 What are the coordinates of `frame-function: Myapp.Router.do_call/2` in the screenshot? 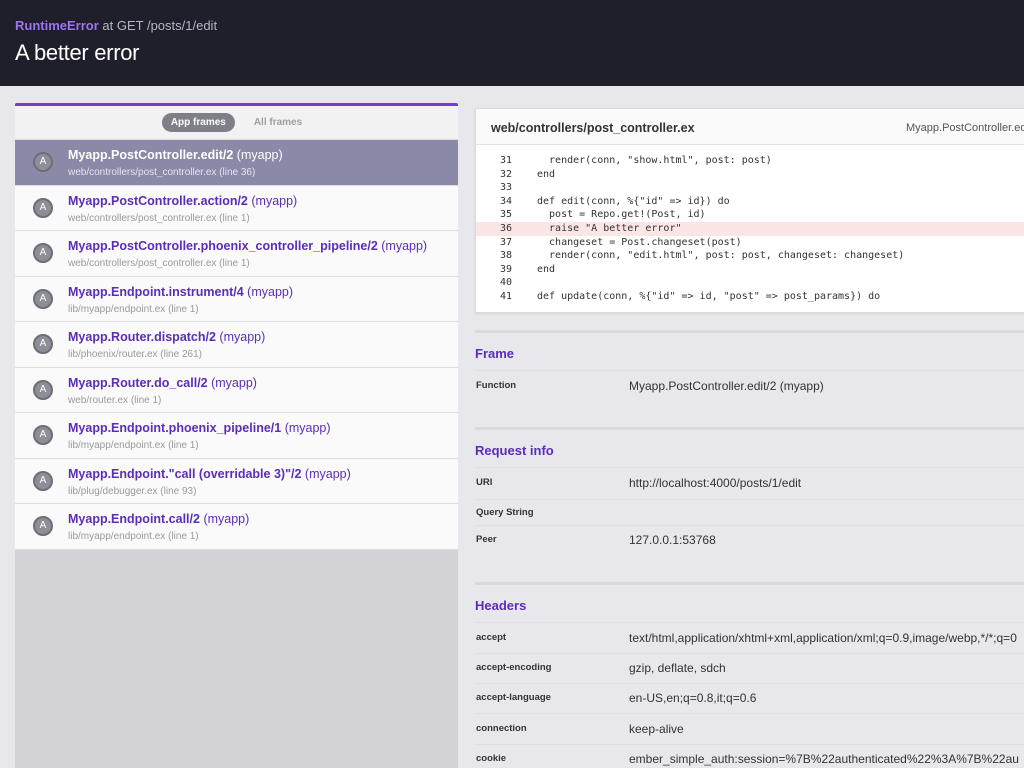 It's located at (138, 382).